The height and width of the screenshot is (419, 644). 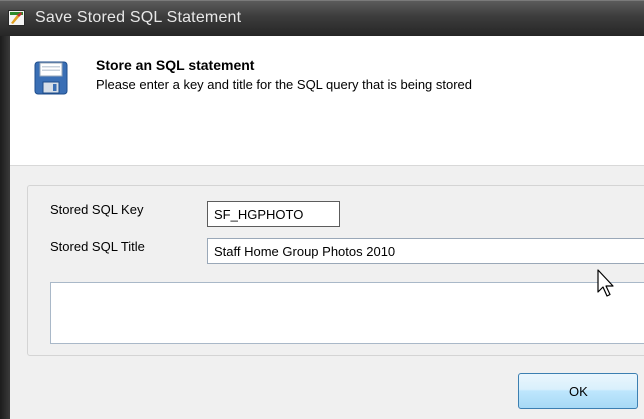 What do you see at coordinates (51, 78) in the screenshot?
I see `save-floppy-icon` at bounding box center [51, 78].